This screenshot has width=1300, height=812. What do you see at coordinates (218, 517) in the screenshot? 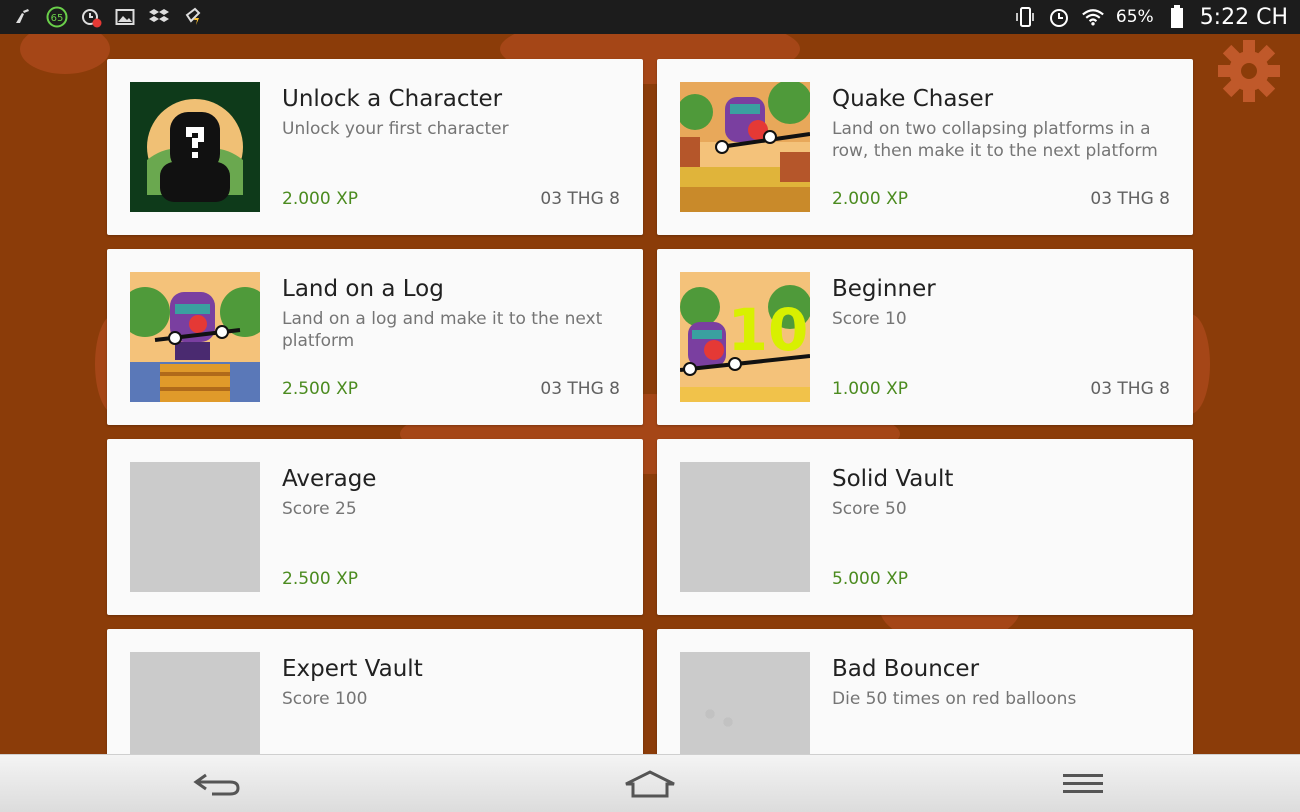
I see `score-badge: 25` at bounding box center [218, 517].